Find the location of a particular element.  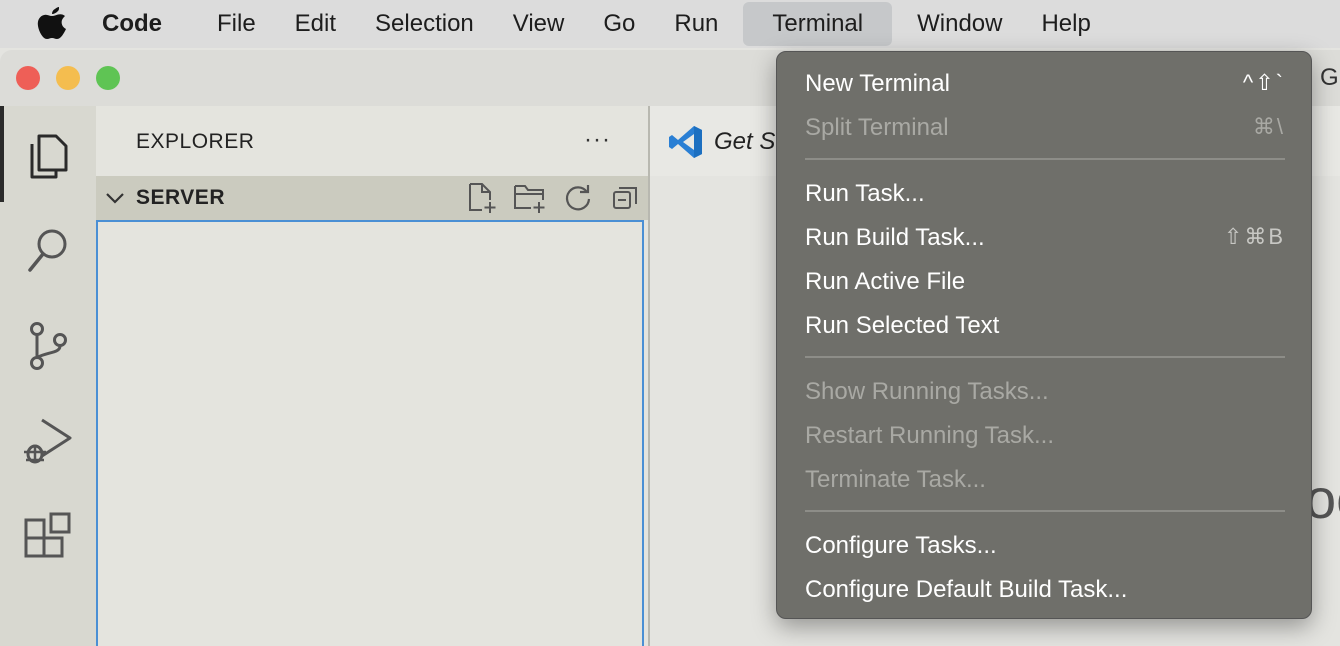

apple-icon is located at coordinates (54, 24).